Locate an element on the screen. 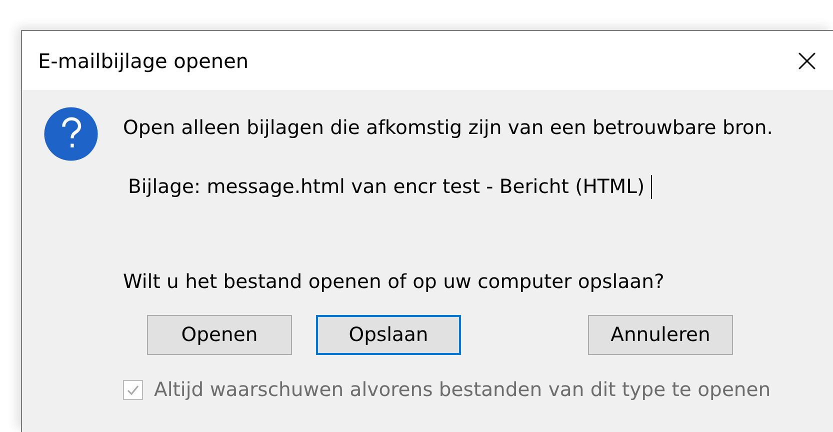 This screenshot has height=432, width=833. close-icon is located at coordinates (807, 61).